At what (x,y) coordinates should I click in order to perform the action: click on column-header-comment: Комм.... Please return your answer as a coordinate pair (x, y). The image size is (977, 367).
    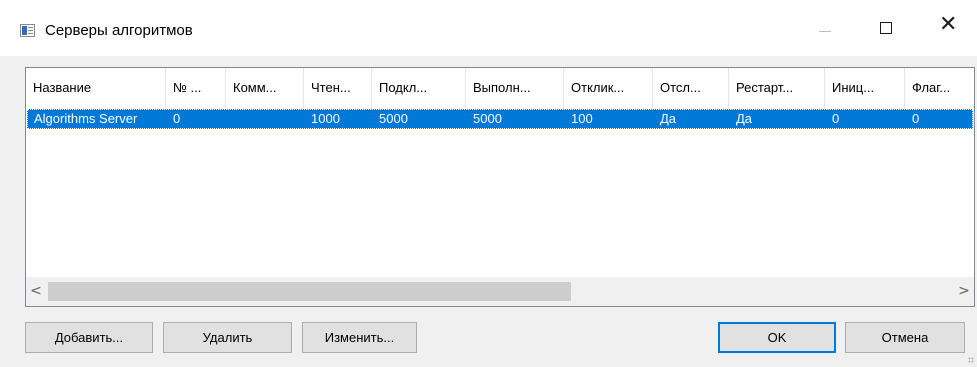
    Looking at the image, I should click on (265, 88).